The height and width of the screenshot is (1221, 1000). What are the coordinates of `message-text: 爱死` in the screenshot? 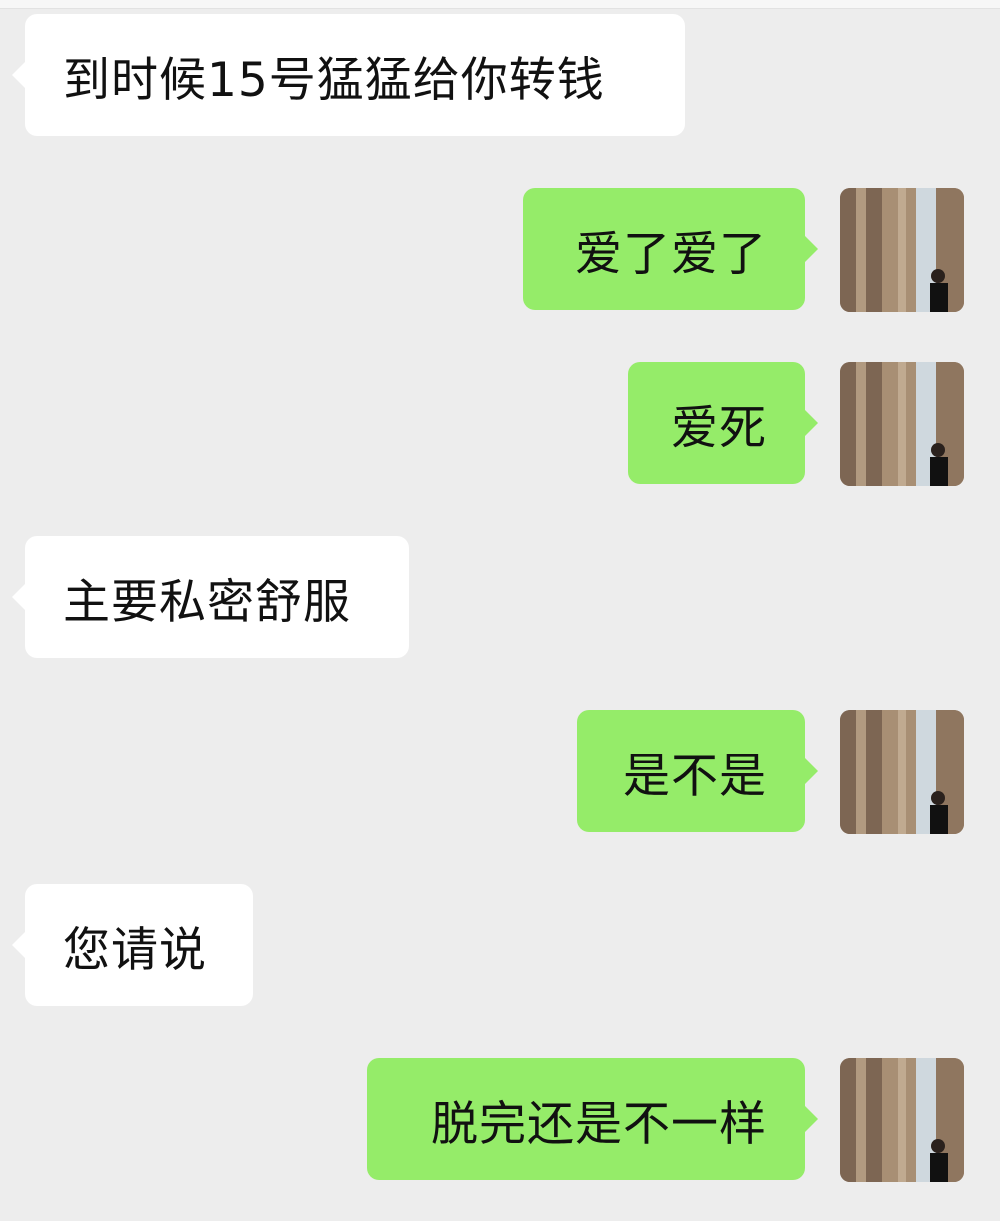 It's located at (719, 428).